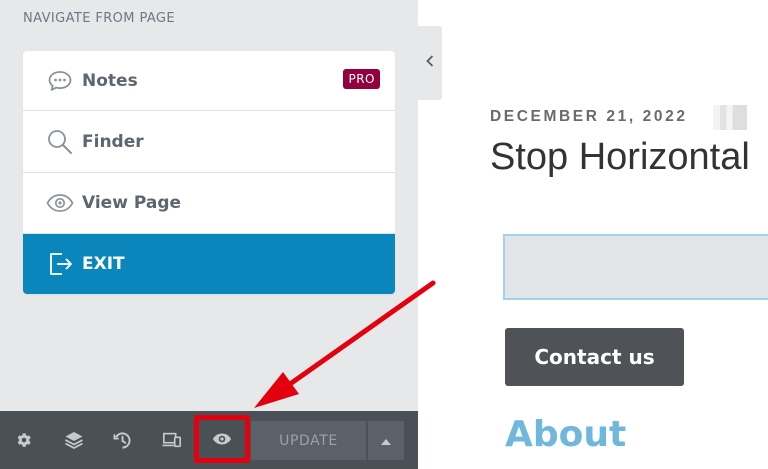 The width and height of the screenshot is (768, 469). Describe the element at coordinates (209, 81) in the screenshot. I see `menu-item-notes: Notes PRO` at that location.